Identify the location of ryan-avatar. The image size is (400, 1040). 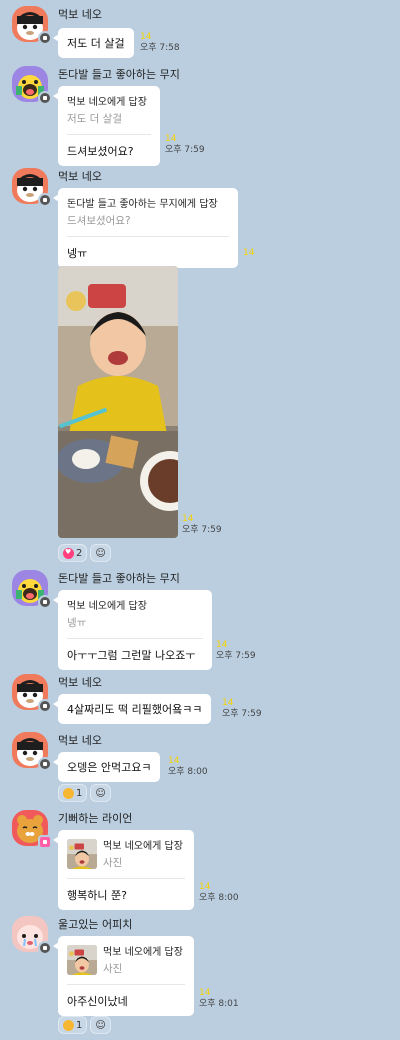
(32, 829).